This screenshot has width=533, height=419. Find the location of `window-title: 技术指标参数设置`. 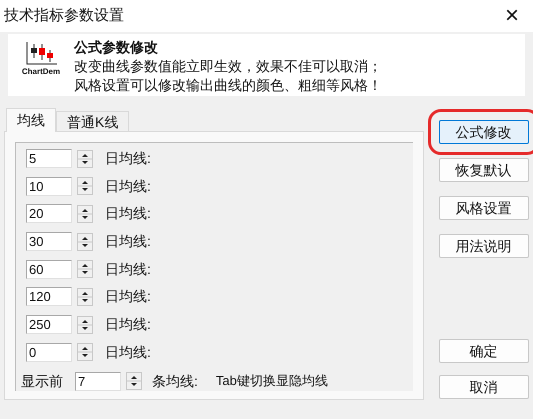

window-title: 技术指标参数设置 is located at coordinates (64, 16).